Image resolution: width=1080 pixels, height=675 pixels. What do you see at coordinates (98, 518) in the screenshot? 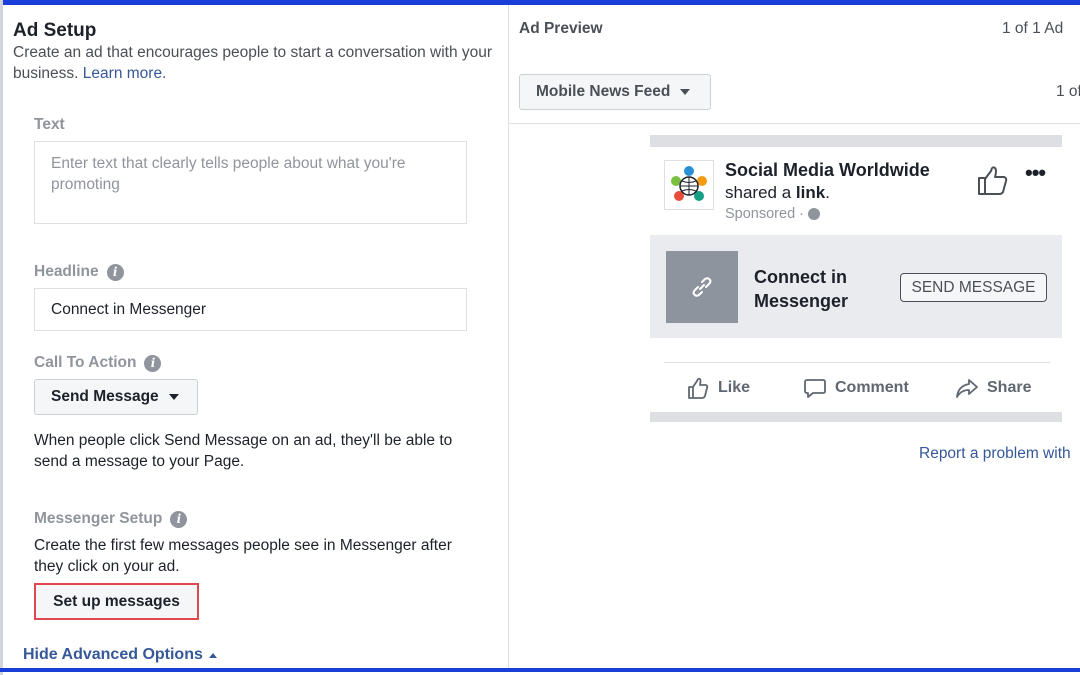
I see `messenger-setup-label-text: Messenger Setup` at bounding box center [98, 518].